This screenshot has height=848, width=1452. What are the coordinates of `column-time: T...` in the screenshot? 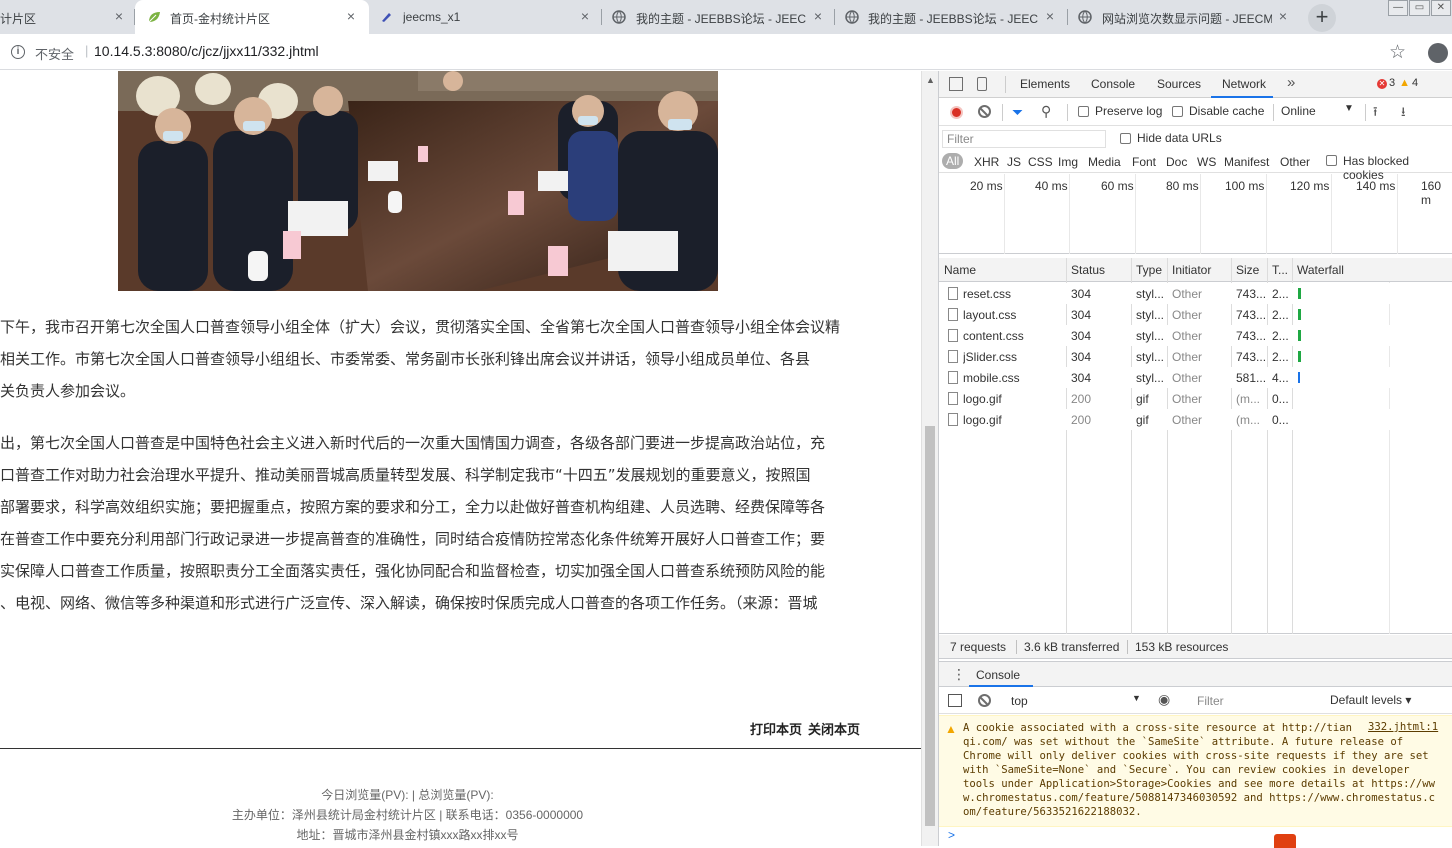 It's located at (1280, 270).